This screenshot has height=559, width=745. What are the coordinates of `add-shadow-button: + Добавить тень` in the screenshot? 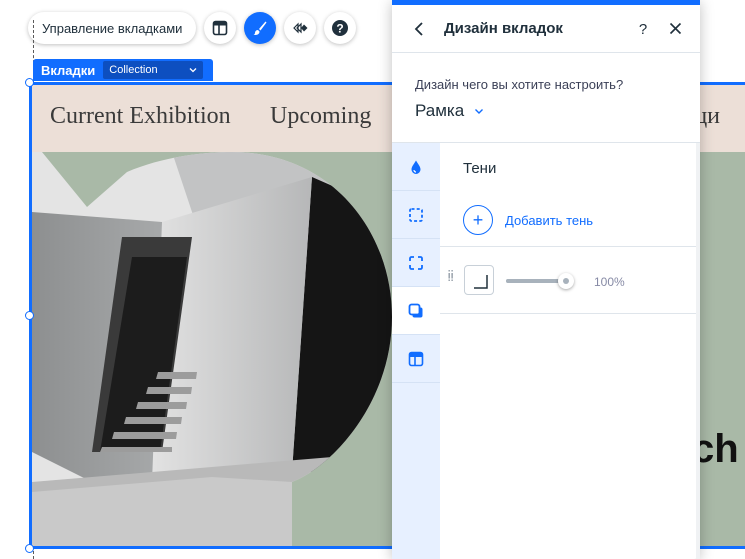 It's located at (528, 220).